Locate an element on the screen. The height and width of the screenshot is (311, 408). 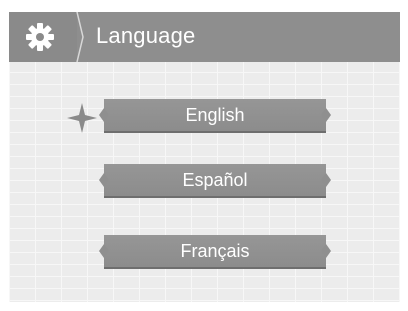
language-option-label: English is located at coordinates (215, 114).